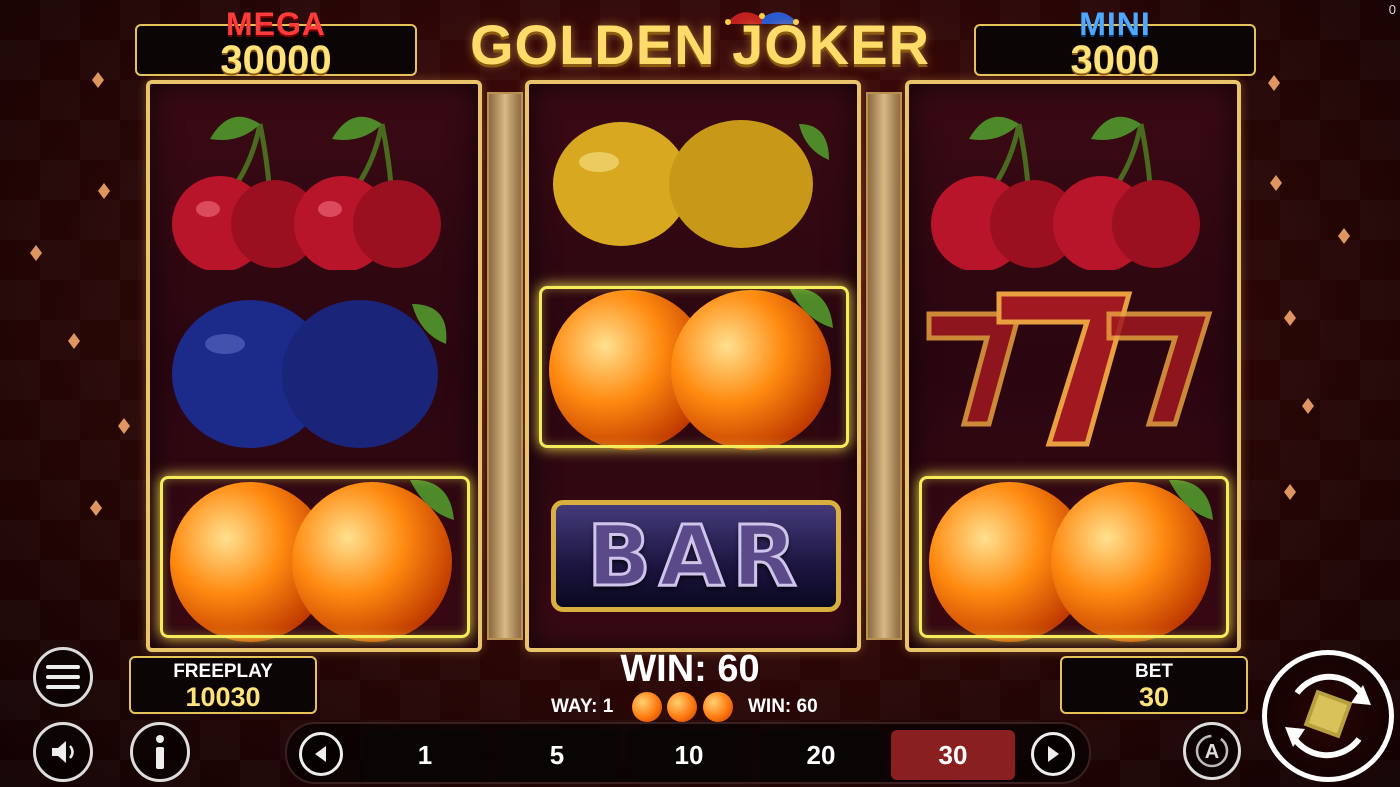 The height and width of the screenshot is (787, 1400). I want to click on bet-option-10: 10, so click(689, 755).